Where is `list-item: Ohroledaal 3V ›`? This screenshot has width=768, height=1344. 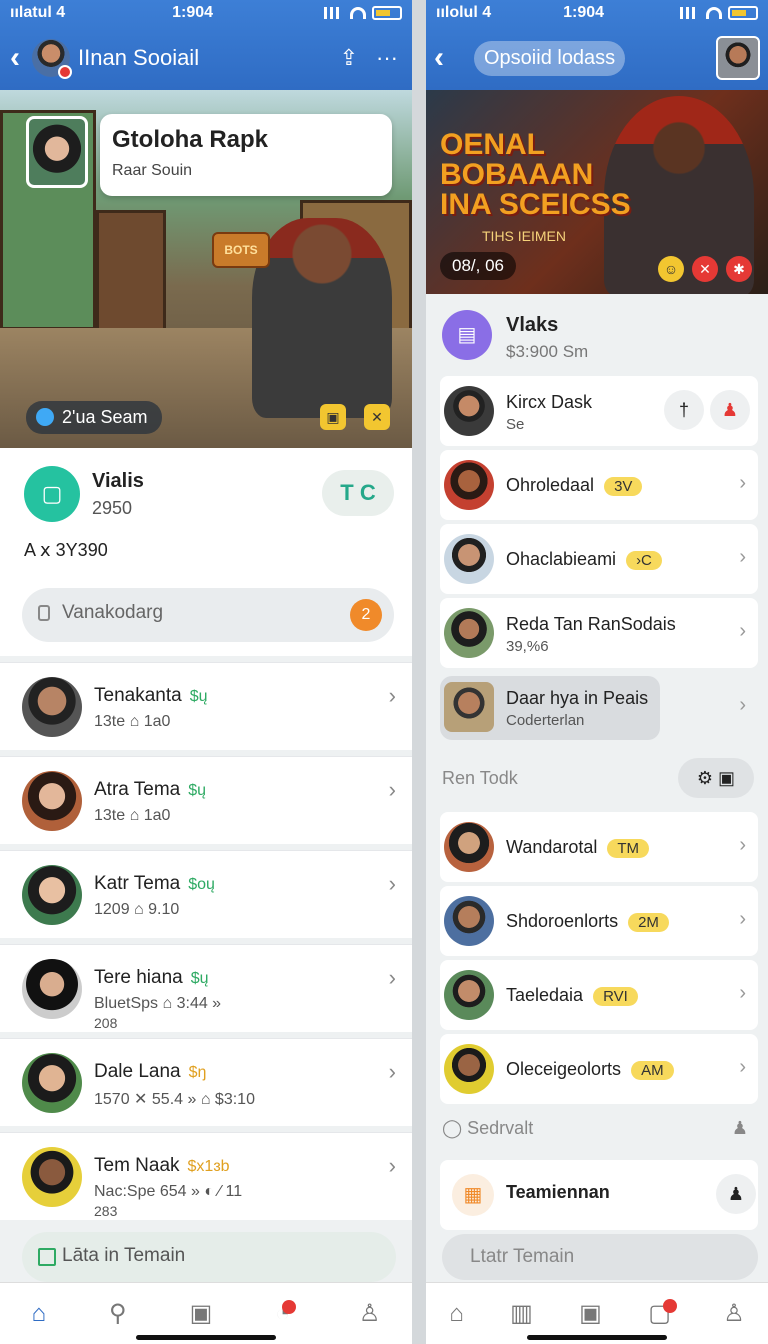
list-item: Ohroledaal 3V › is located at coordinates (599, 485).